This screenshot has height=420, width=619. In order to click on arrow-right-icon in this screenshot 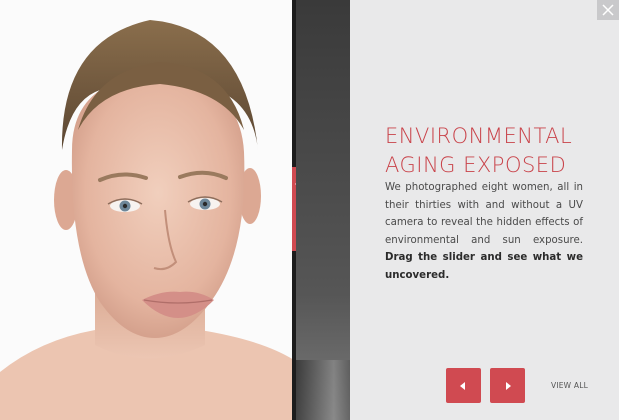, I will do `click(508, 386)`.